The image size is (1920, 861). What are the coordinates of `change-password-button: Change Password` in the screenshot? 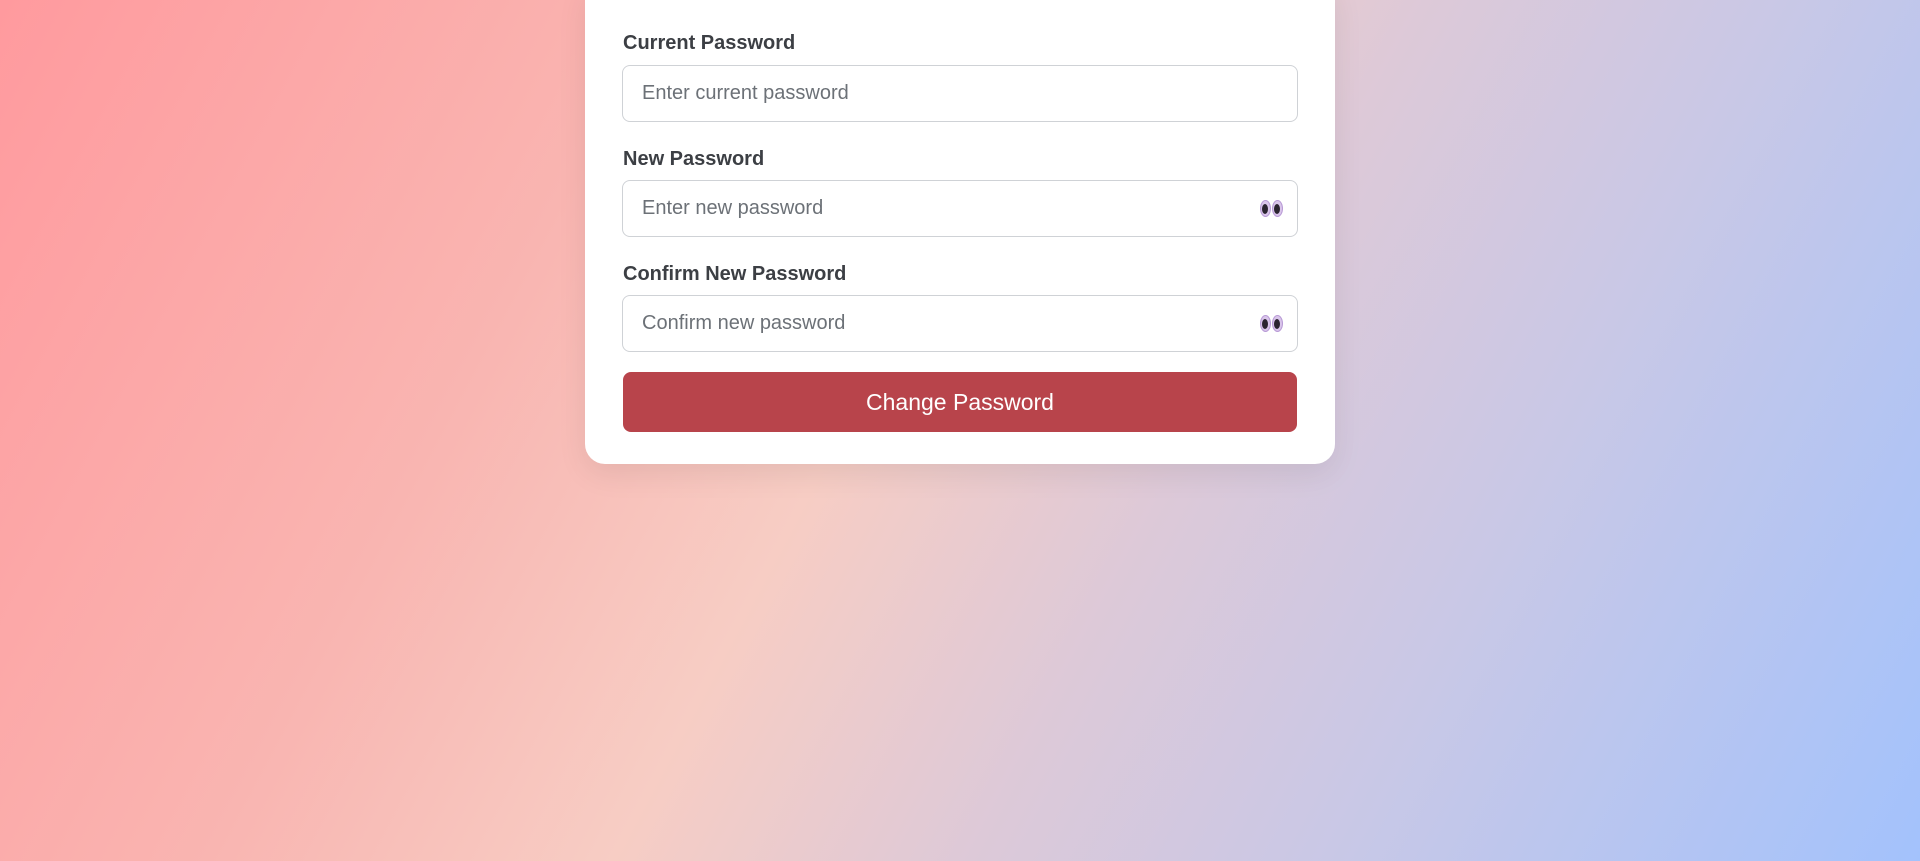 It's located at (960, 402).